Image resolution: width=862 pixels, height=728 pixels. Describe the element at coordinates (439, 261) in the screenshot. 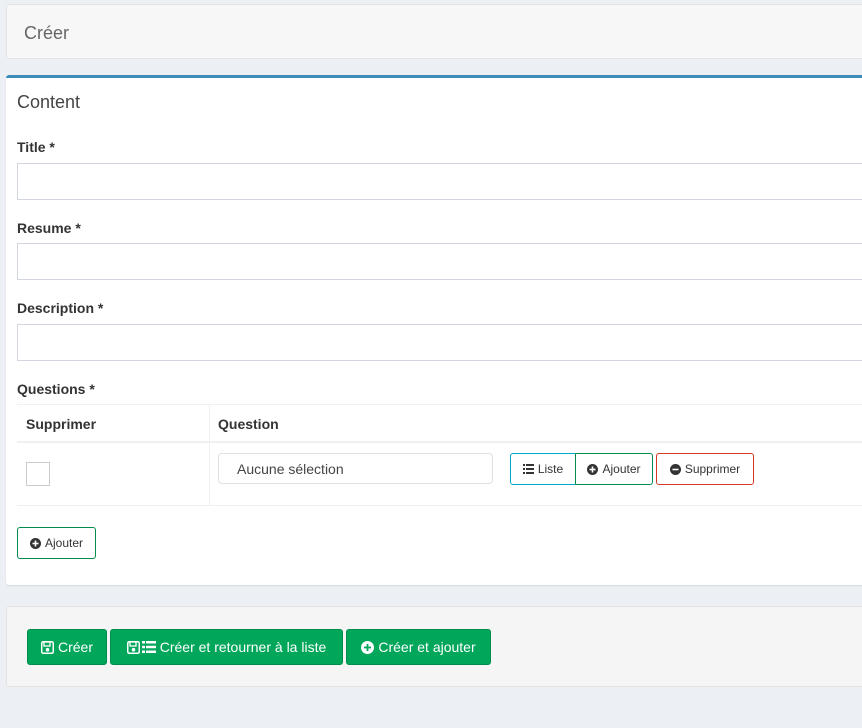

I see `resume-input` at that location.